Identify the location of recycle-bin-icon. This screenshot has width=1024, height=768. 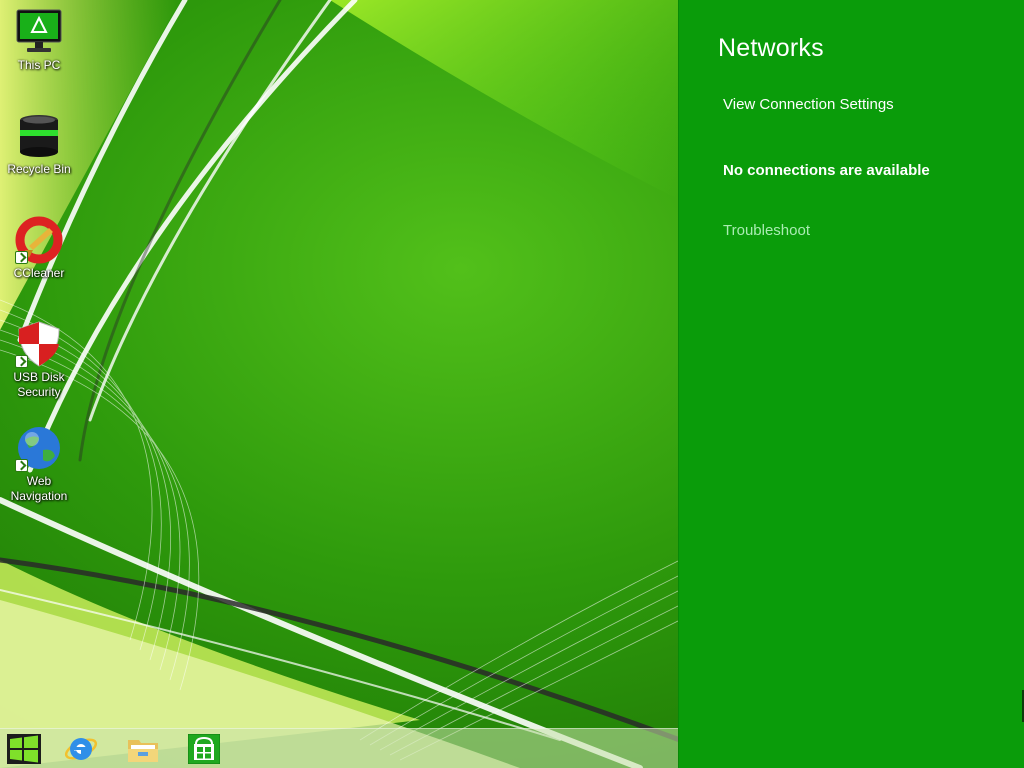
(39, 136).